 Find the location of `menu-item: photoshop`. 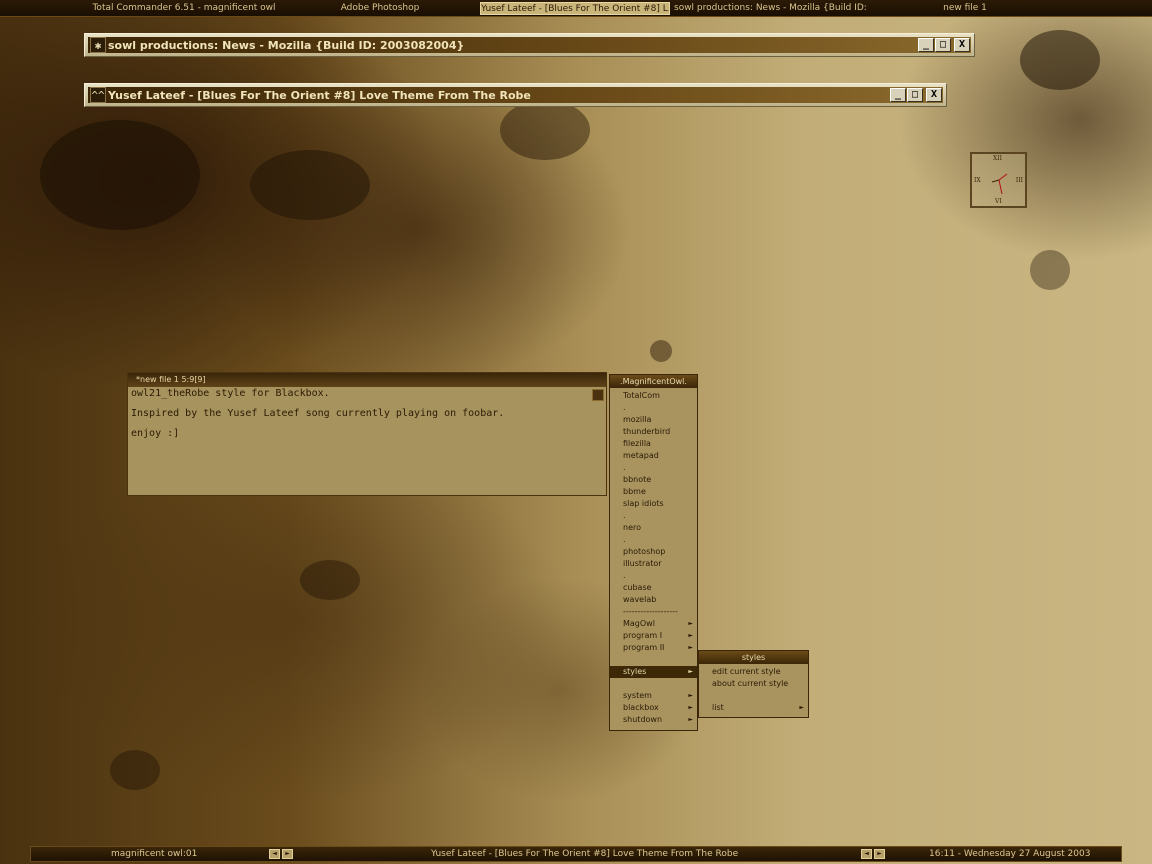

menu-item: photoshop is located at coordinates (653, 552).